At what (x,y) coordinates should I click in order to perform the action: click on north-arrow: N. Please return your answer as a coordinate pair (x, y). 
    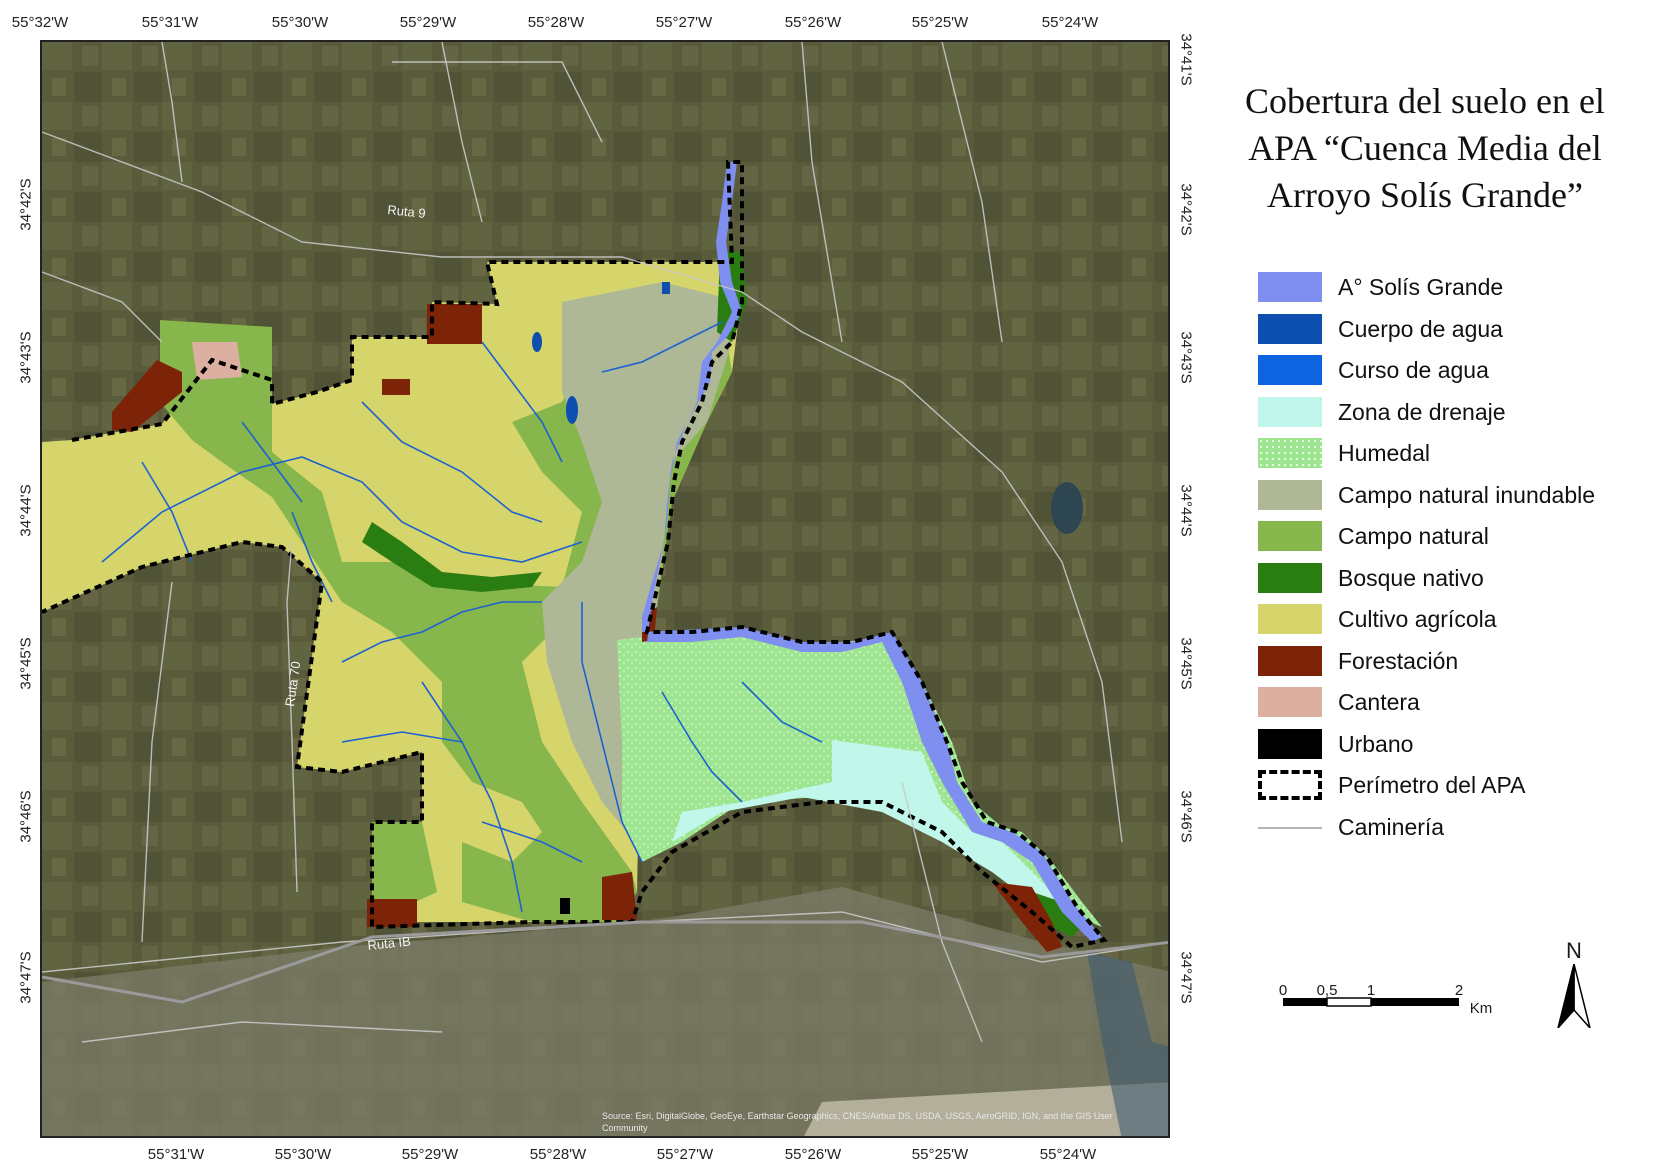
    Looking at the image, I should click on (1574, 983).